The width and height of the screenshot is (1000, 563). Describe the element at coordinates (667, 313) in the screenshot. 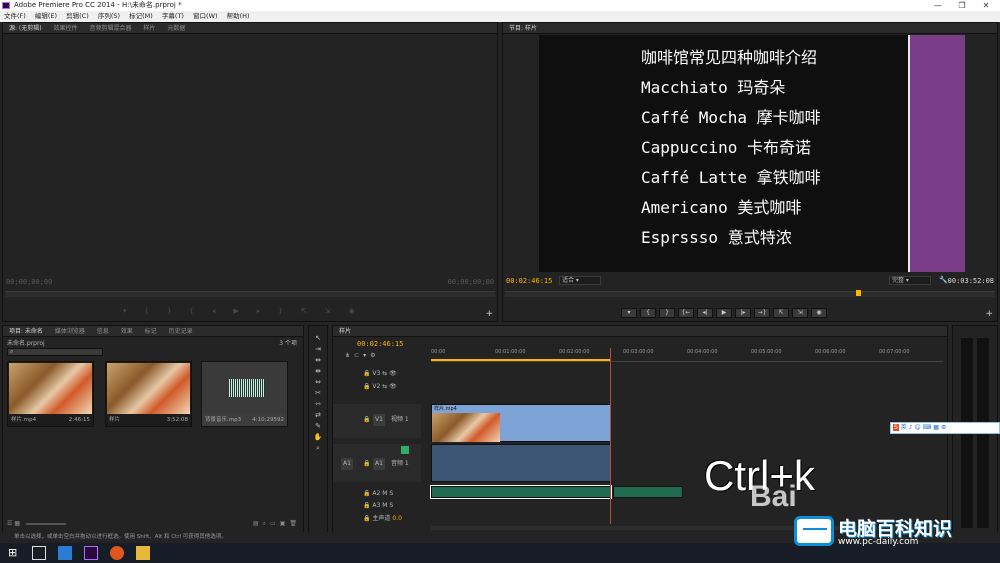

I see `mark-out-button: }` at that location.